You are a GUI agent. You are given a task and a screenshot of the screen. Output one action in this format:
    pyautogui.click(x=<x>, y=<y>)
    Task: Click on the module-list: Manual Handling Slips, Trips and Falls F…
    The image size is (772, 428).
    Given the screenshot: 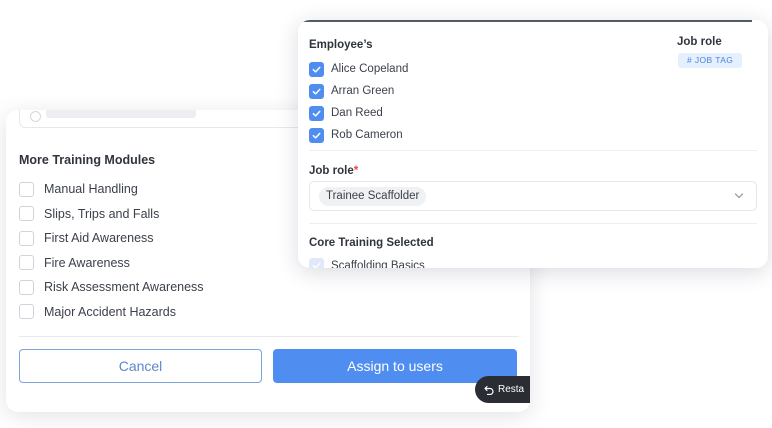 What is the action you would take?
    pyautogui.click(x=111, y=250)
    